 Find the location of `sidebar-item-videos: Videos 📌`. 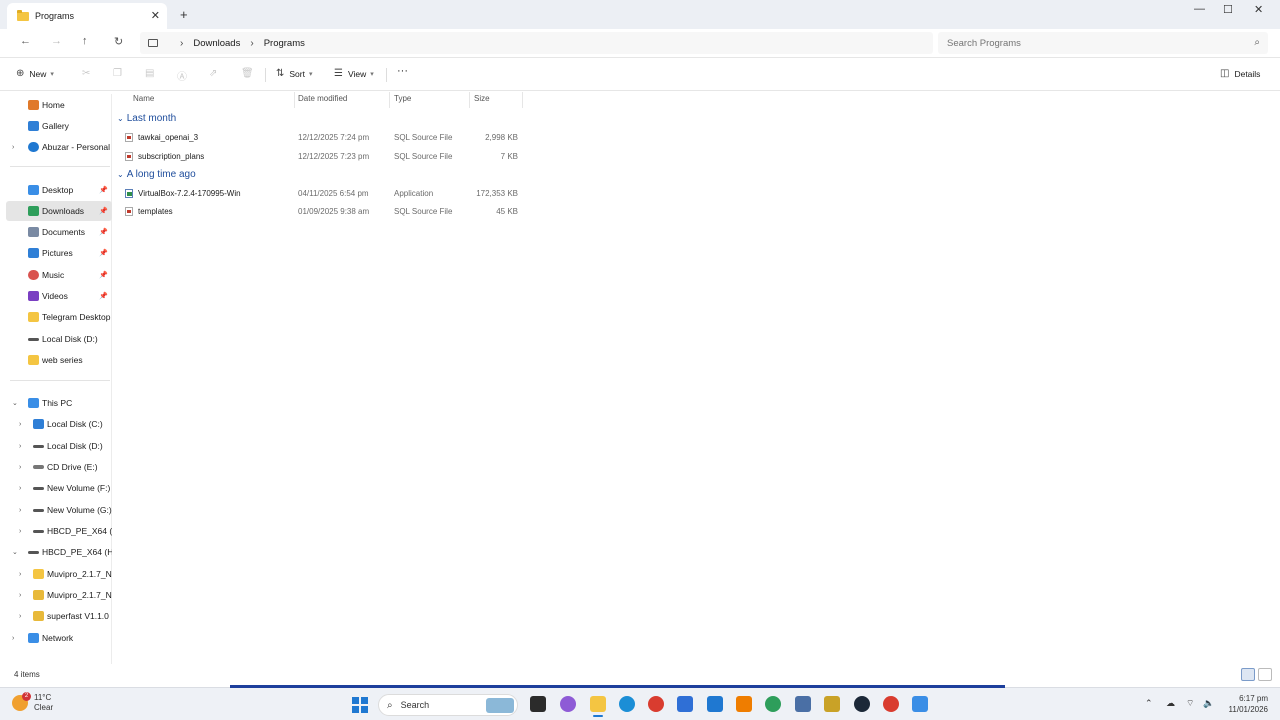

sidebar-item-videos: Videos 📌 is located at coordinates (59, 296).